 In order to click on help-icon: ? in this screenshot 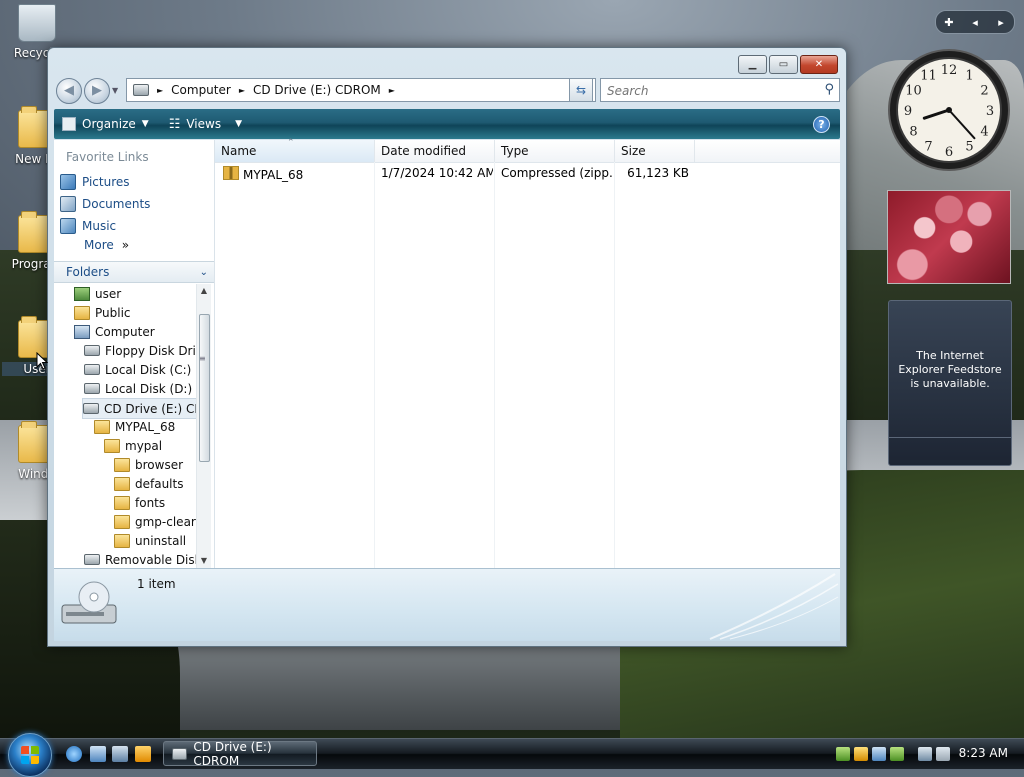, I will do `click(821, 124)`.